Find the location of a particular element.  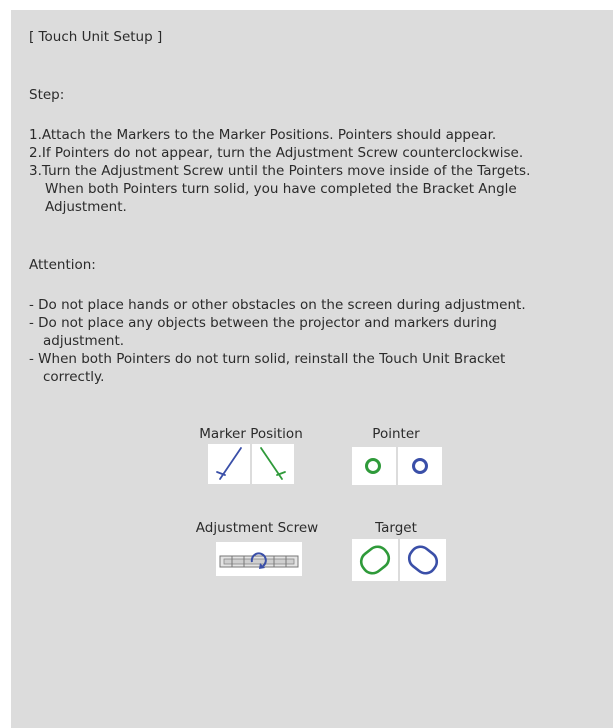

adjustment-screw-icon is located at coordinates (259, 559).